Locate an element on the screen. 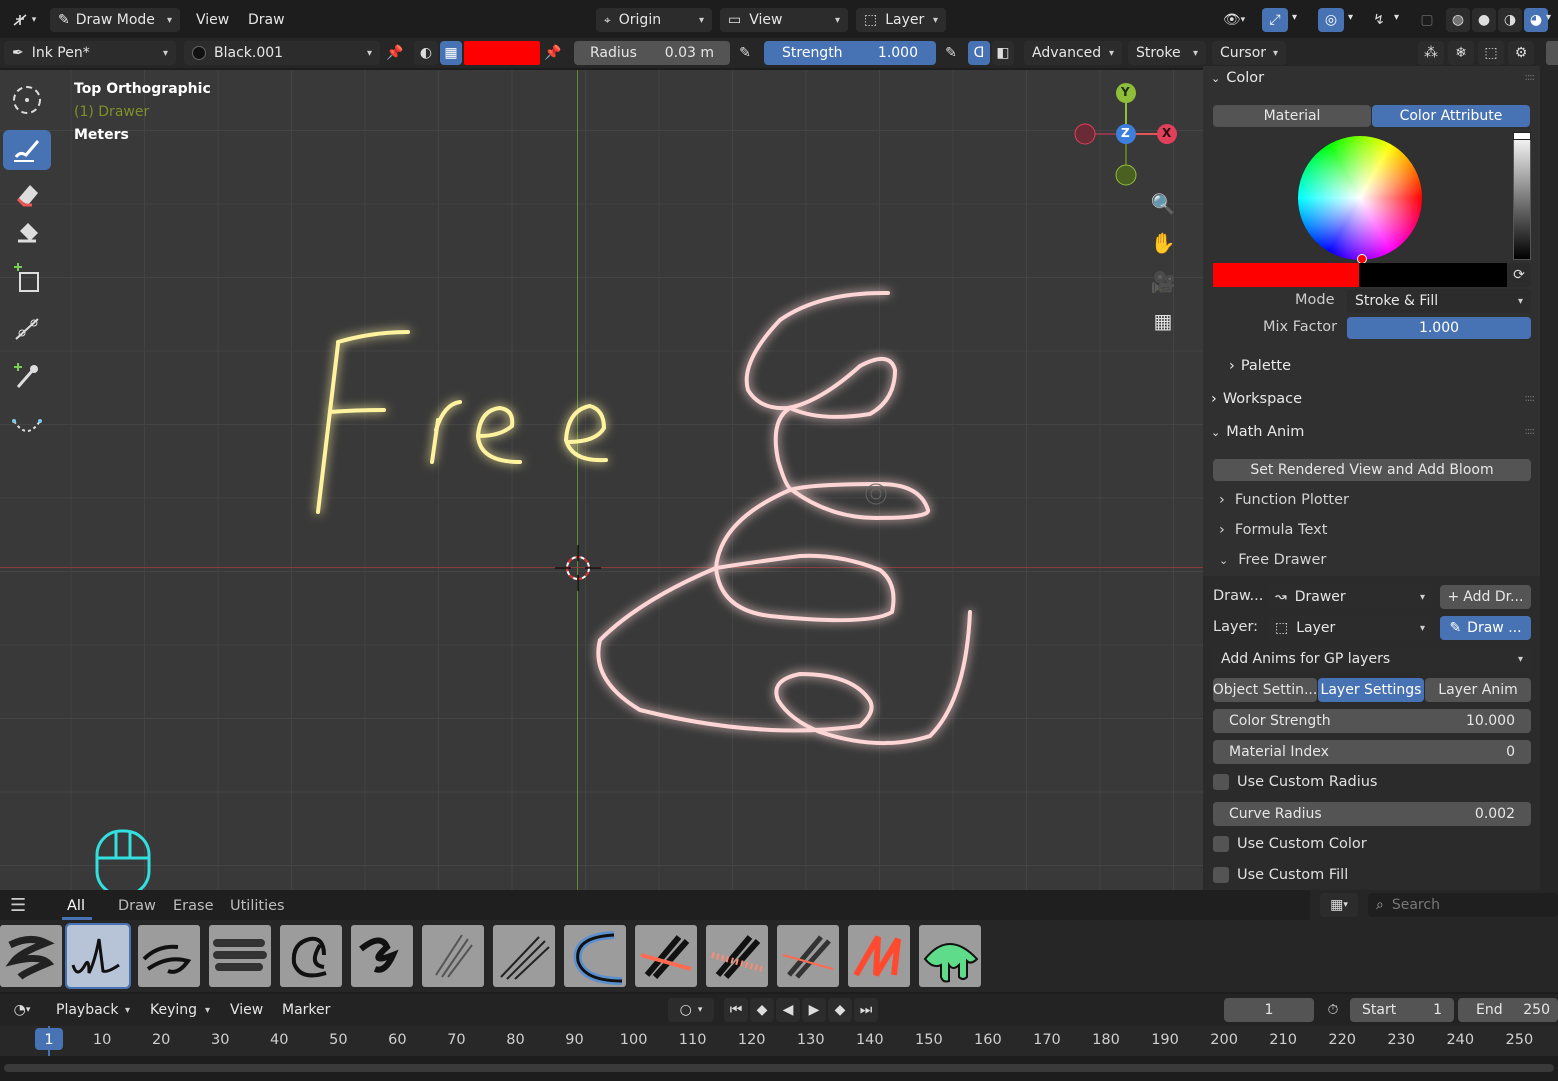  brush-airbrush is located at coordinates (31, 956).